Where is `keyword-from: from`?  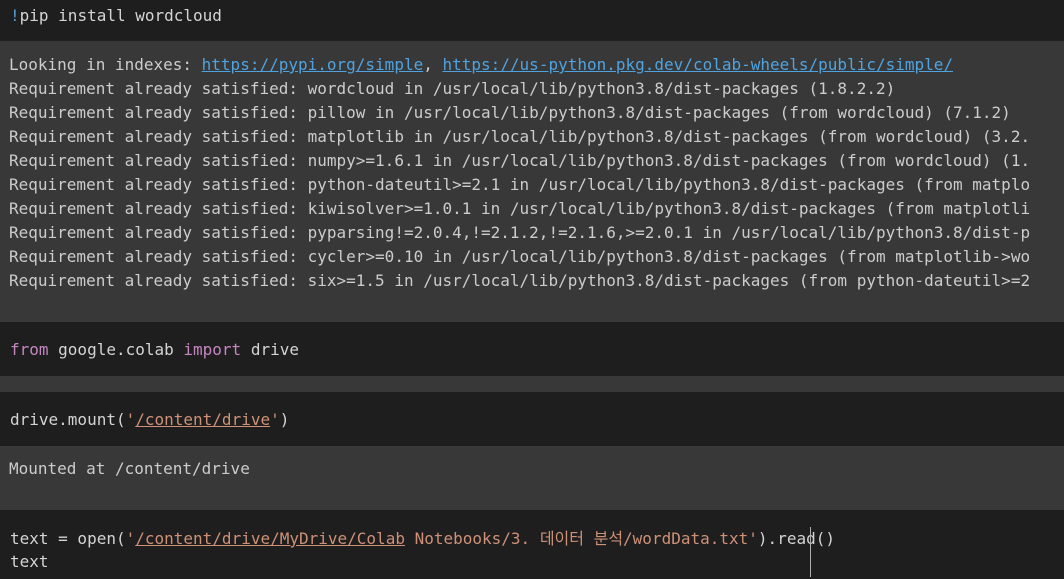
keyword-from: from is located at coordinates (29, 349).